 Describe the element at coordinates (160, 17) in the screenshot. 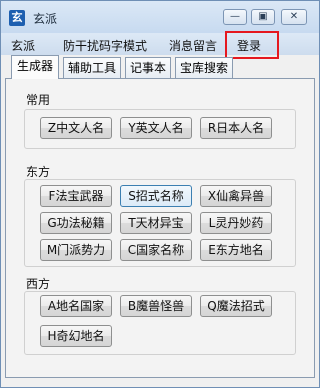

I see `title-bar: 玄 玄派 — ▣ ✕` at that location.